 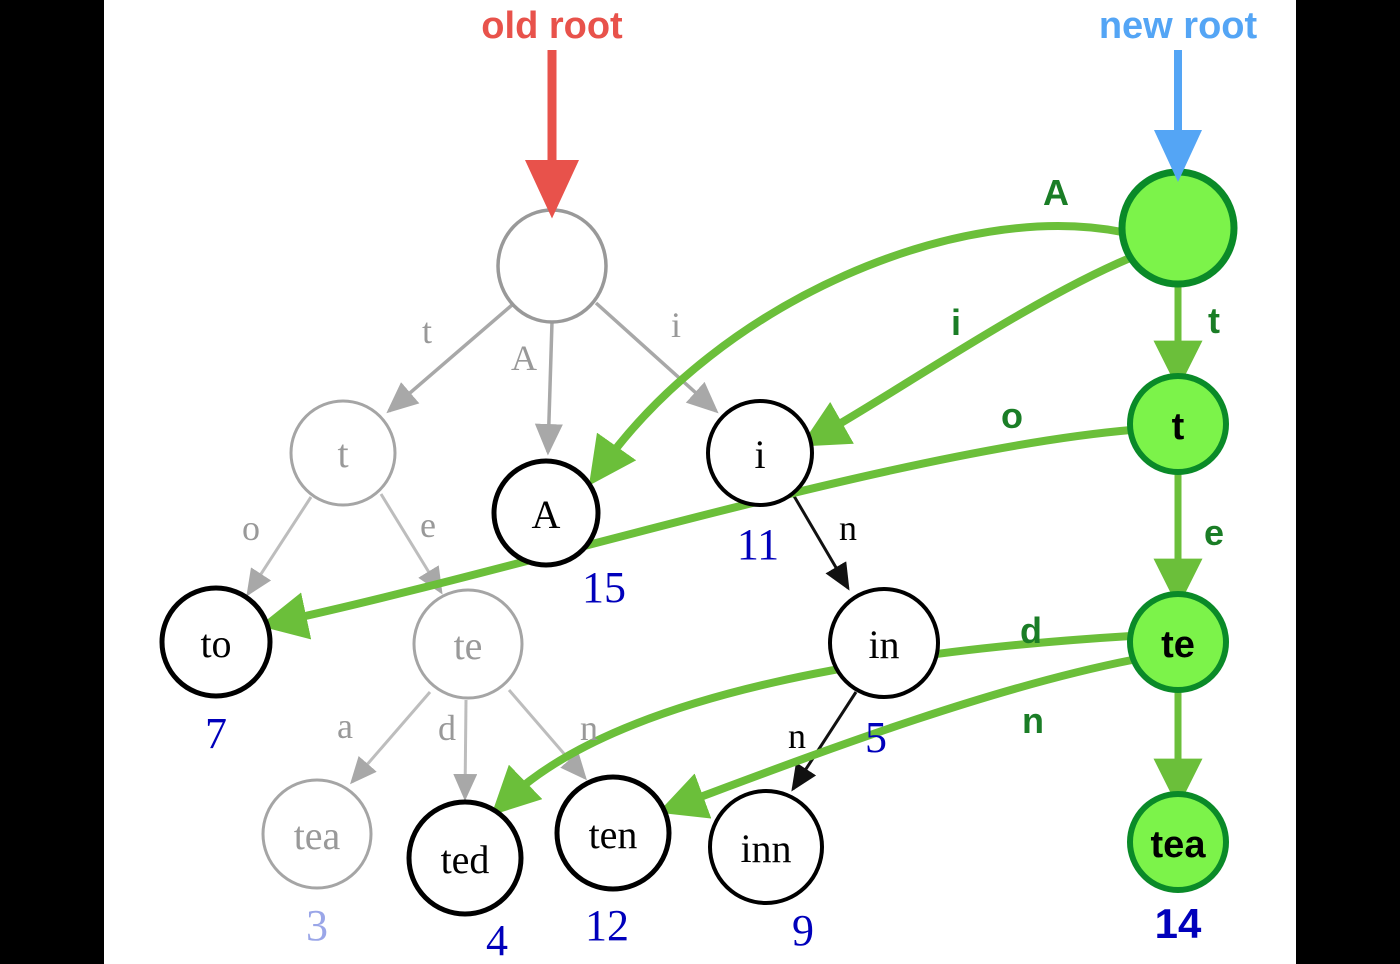 What do you see at coordinates (524, 358) in the screenshot?
I see `edge-label-root-A: A` at bounding box center [524, 358].